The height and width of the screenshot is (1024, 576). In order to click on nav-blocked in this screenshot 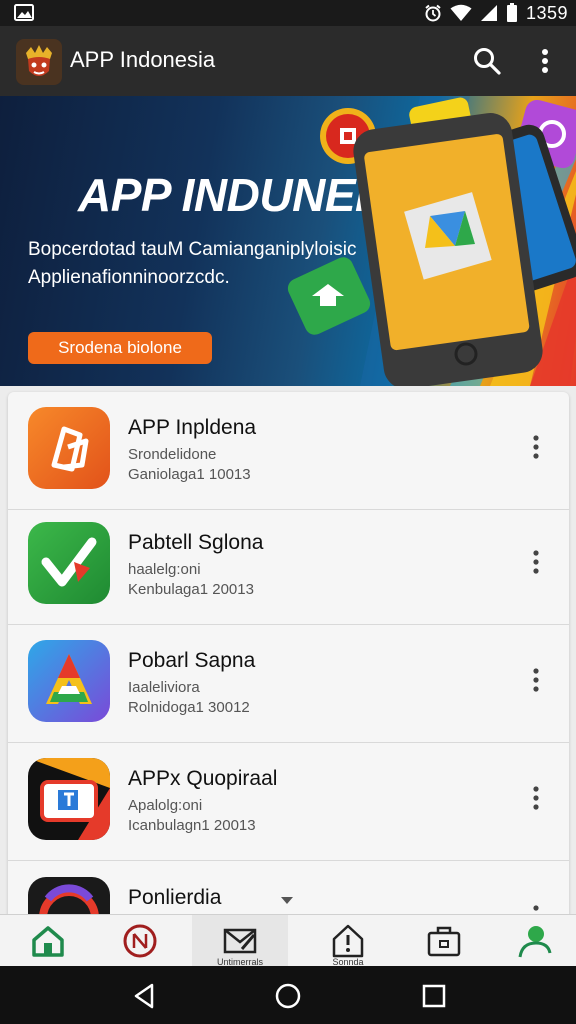, I will do `click(140, 941)`.